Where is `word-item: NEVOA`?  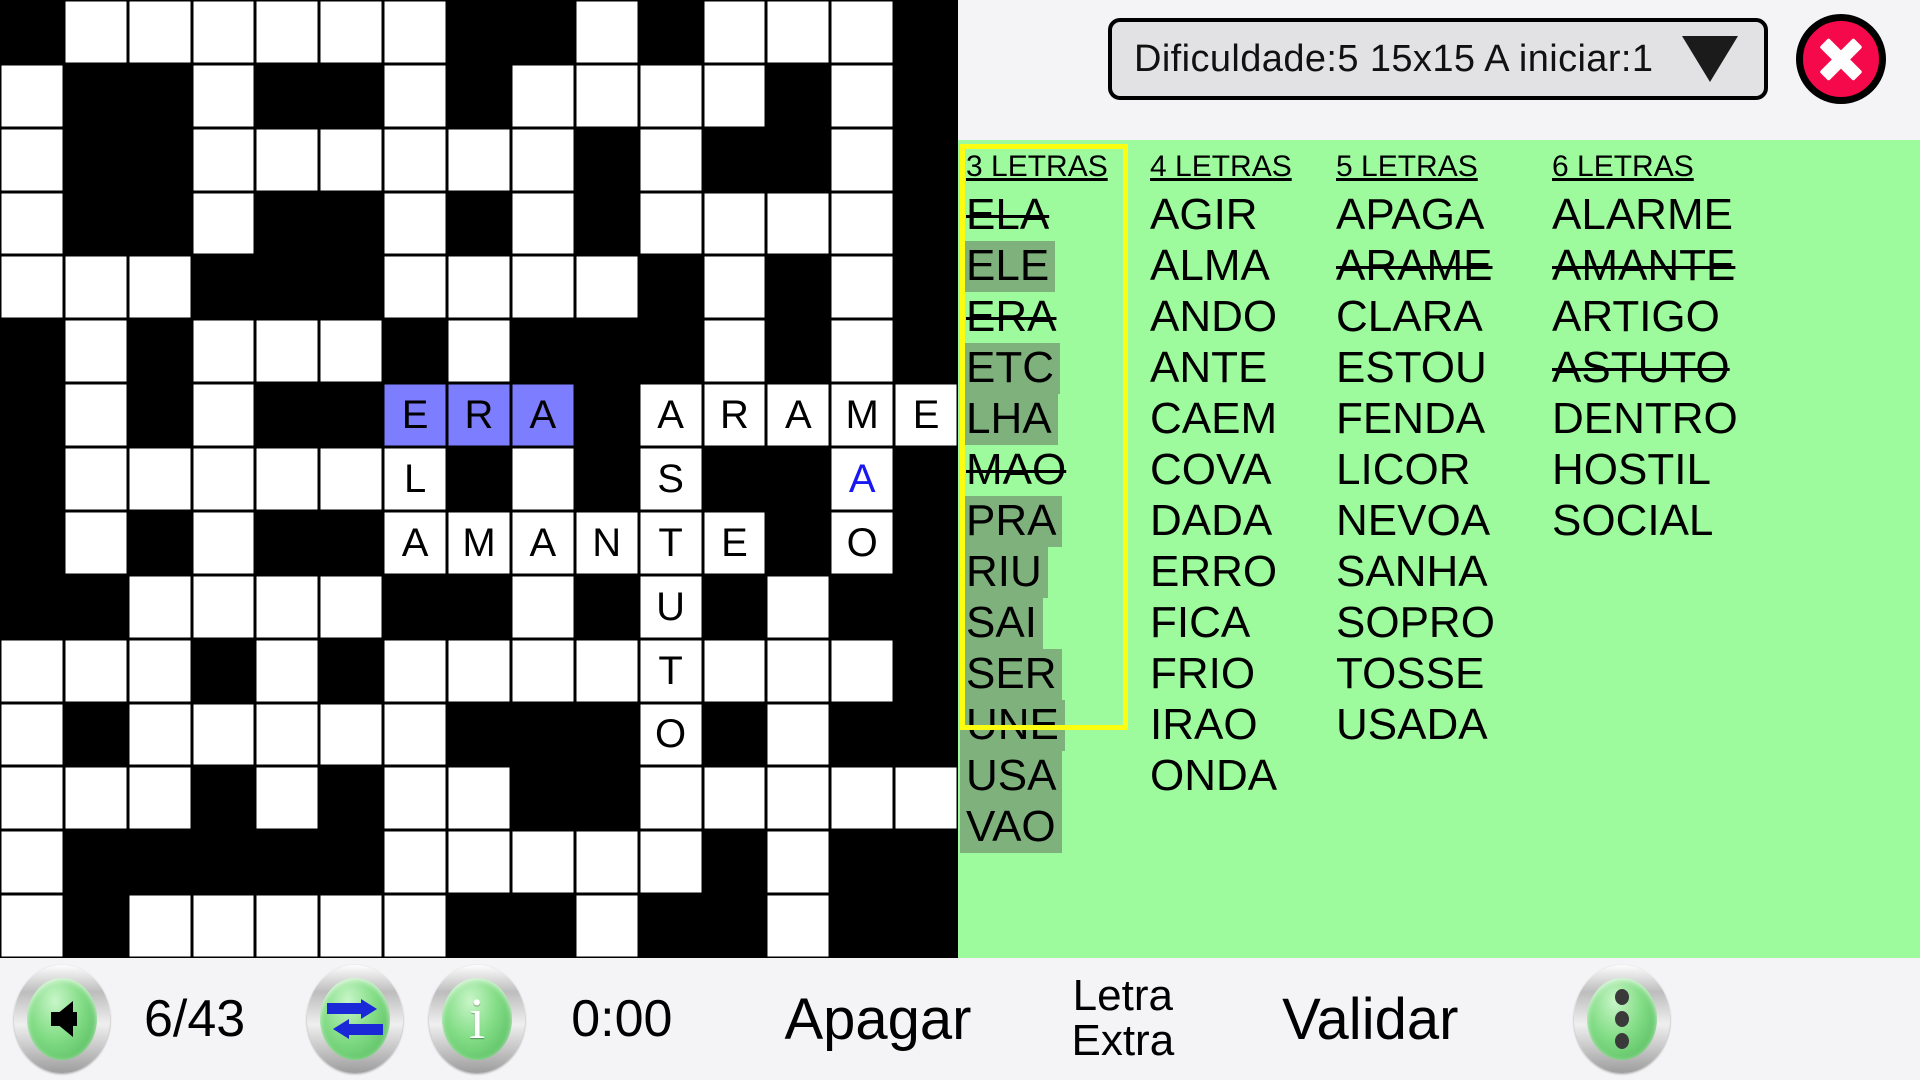 word-item: NEVOA is located at coordinates (1413, 521).